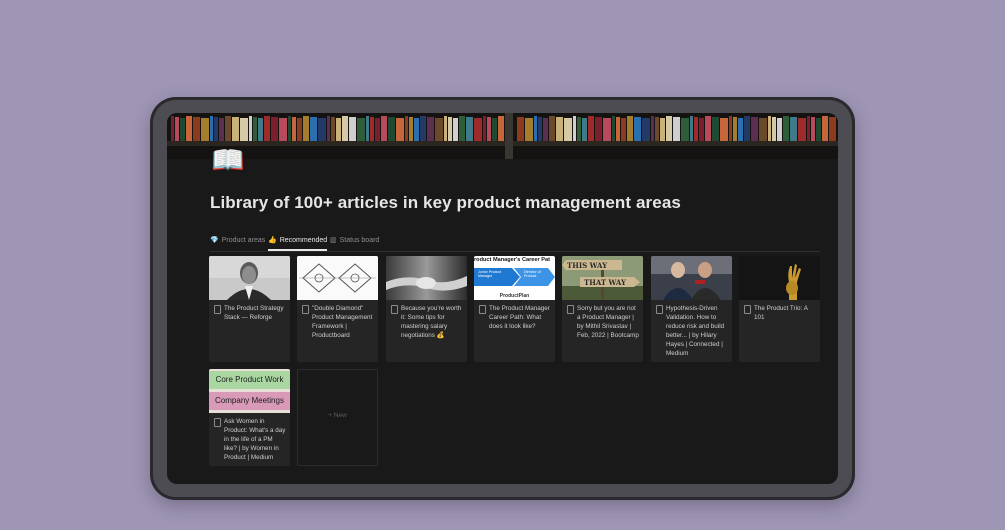 This screenshot has height=530, width=1005. What do you see at coordinates (333, 240) in the screenshot?
I see `board-icon: ▥` at bounding box center [333, 240].